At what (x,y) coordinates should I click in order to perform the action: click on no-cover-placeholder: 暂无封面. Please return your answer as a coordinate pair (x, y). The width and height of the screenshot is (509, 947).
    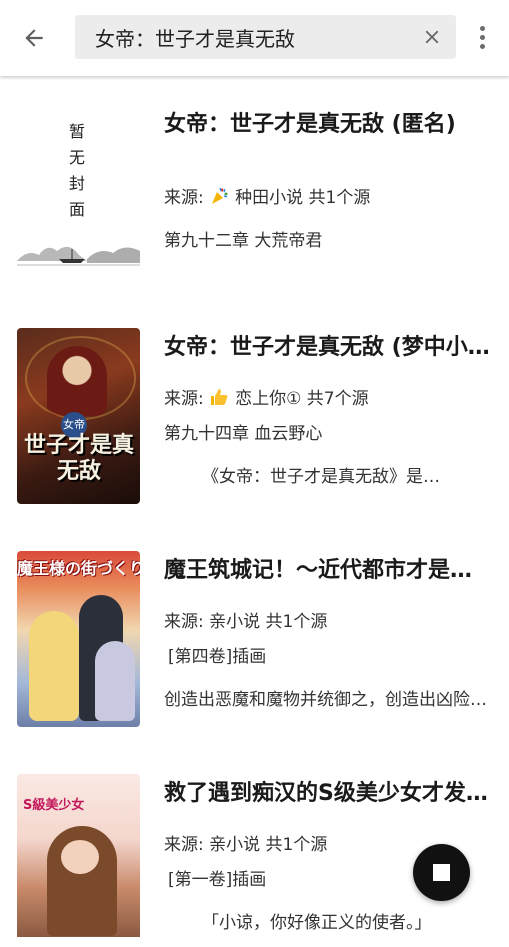
    Looking at the image, I should click on (76, 170).